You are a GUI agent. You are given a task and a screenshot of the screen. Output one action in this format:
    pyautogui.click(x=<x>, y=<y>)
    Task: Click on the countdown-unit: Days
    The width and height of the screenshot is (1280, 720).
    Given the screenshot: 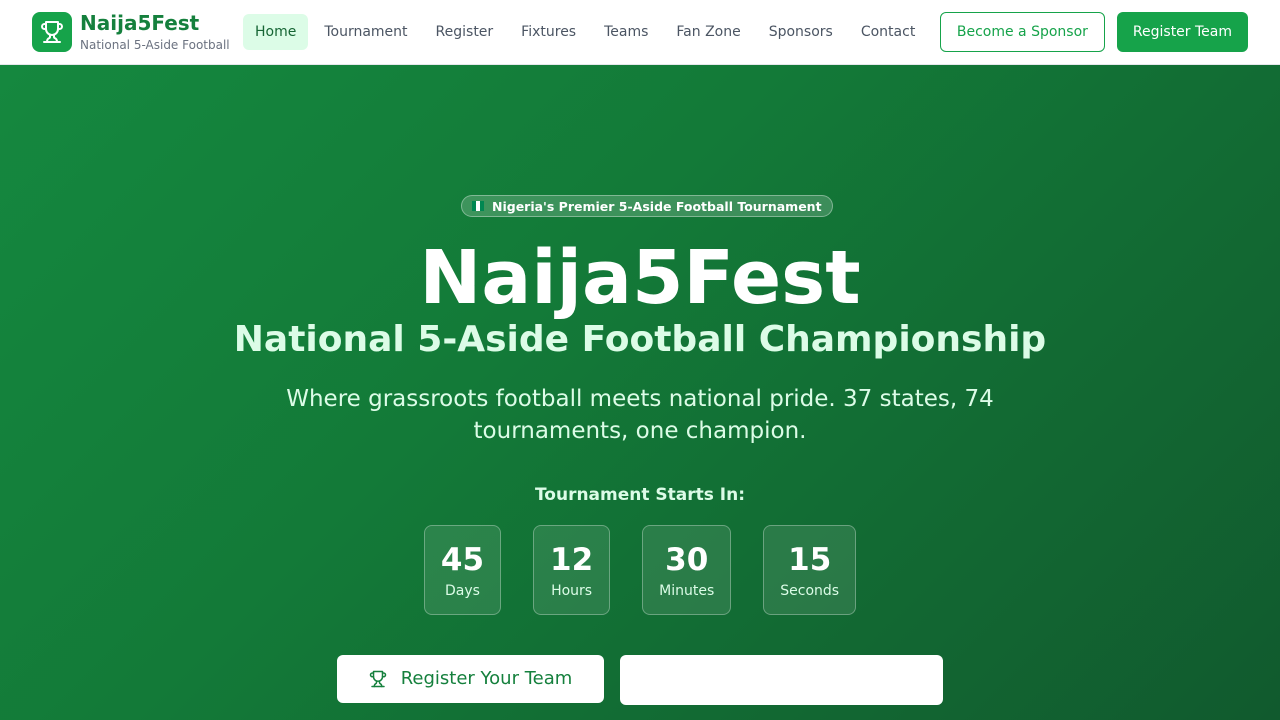 What is the action you would take?
    pyautogui.click(x=462, y=591)
    